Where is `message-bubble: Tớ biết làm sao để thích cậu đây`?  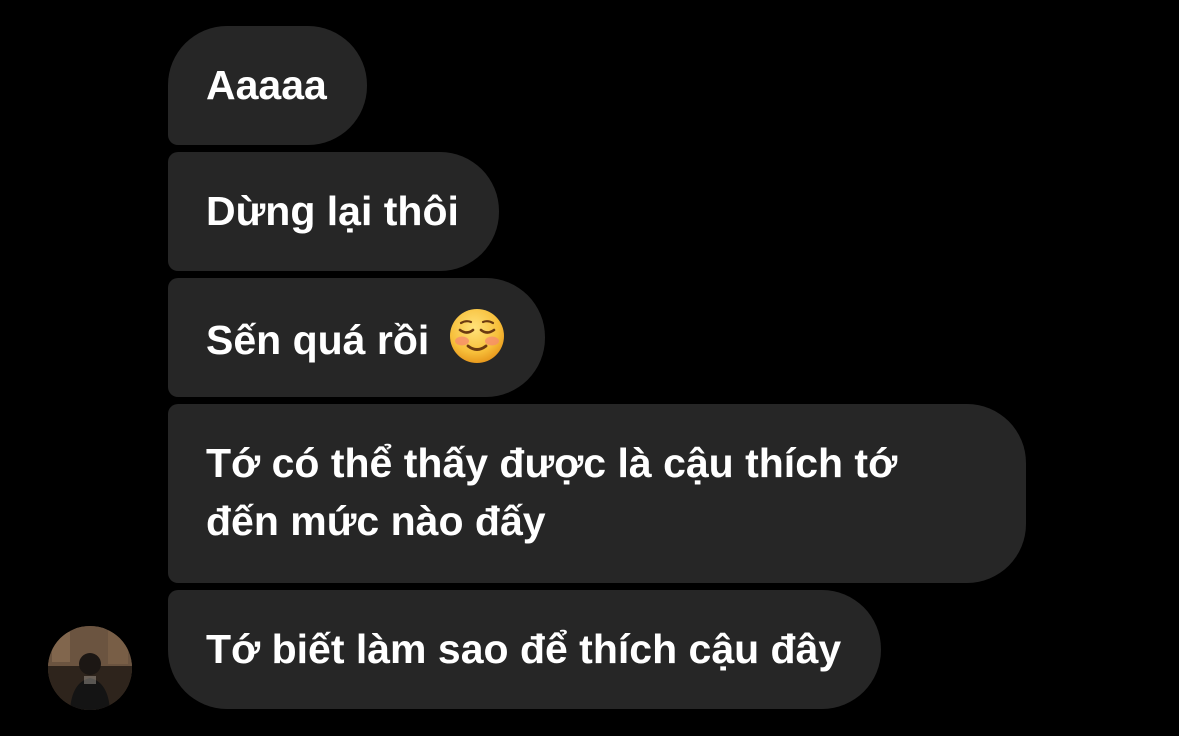
message-bubble: Tớ biết làm sao để thích cậu đây is located at coordinates (525, 649).